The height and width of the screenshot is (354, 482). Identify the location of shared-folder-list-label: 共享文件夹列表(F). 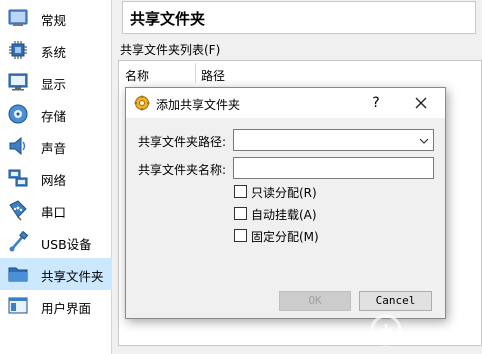
(170, 50).